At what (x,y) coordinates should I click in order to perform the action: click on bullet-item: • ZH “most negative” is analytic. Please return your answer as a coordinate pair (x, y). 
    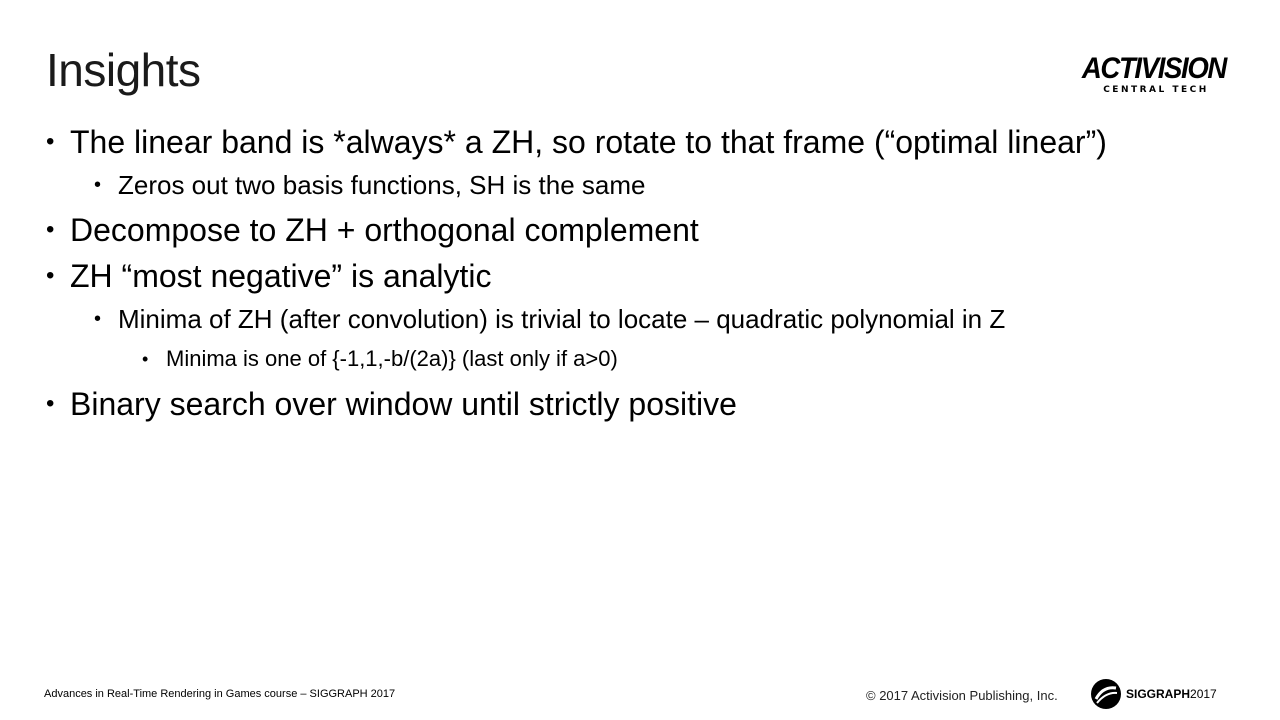
    Looking at the image, I should click on (621, 276).